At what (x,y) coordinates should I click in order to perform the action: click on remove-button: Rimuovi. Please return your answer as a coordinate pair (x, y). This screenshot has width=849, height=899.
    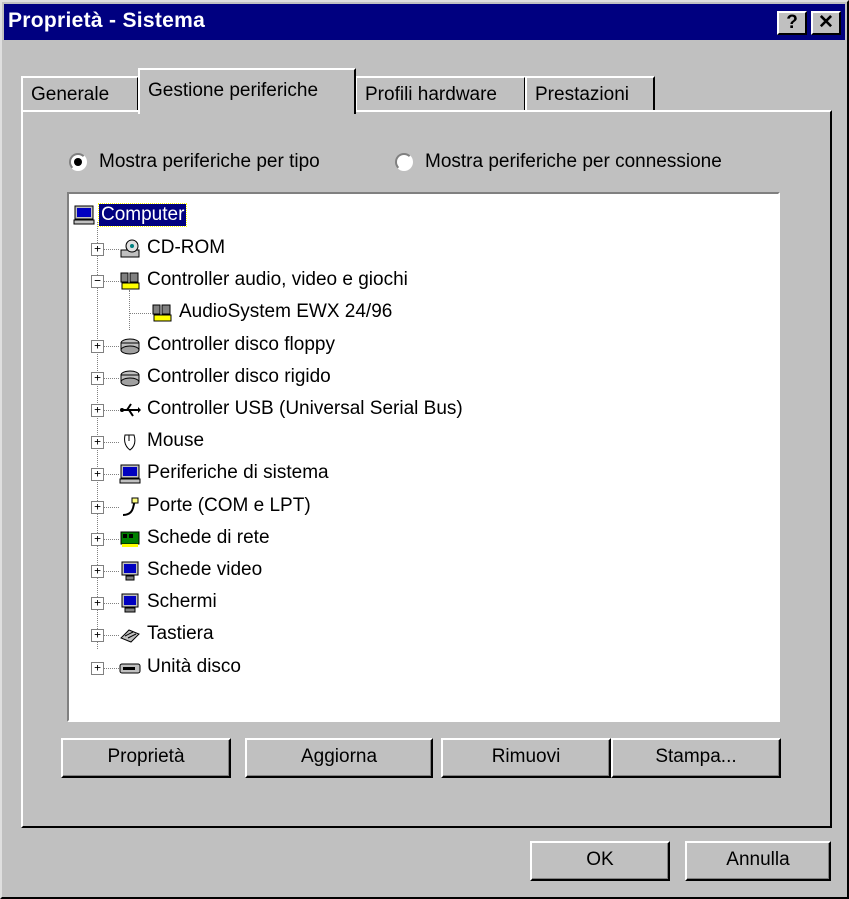
    Looking at the image, I should click on (526, 758).